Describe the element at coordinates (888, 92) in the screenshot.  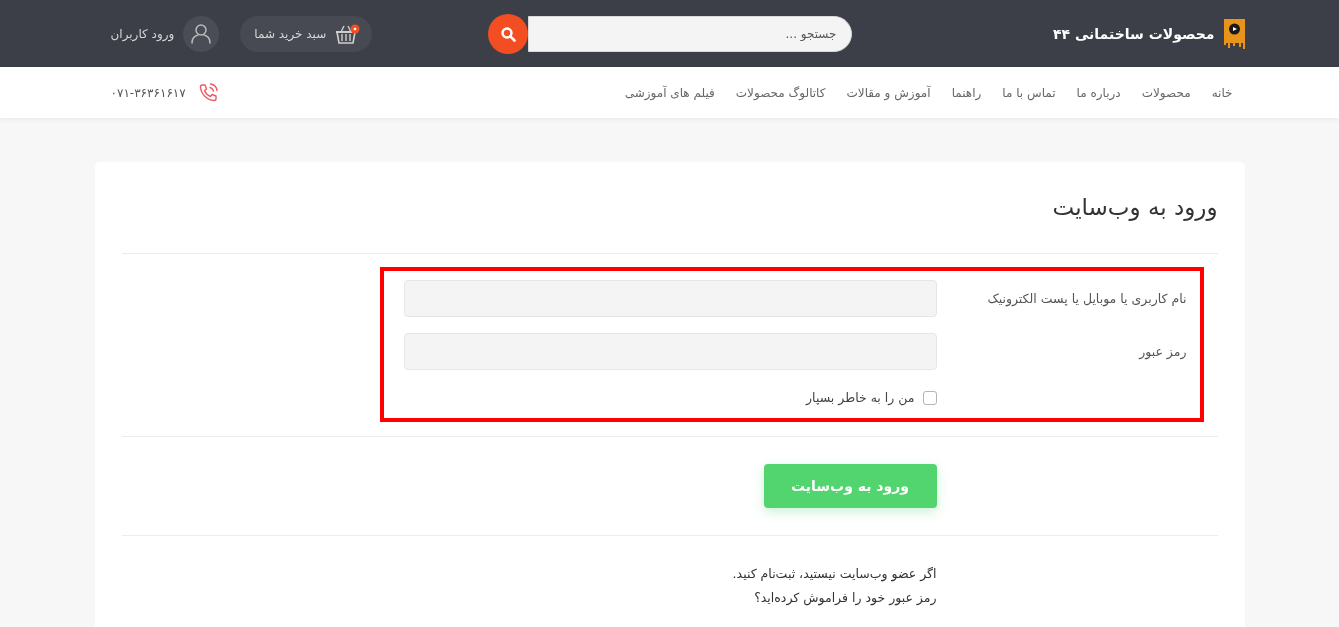
I see `nav-link: آموزش و مقالات` at that location.